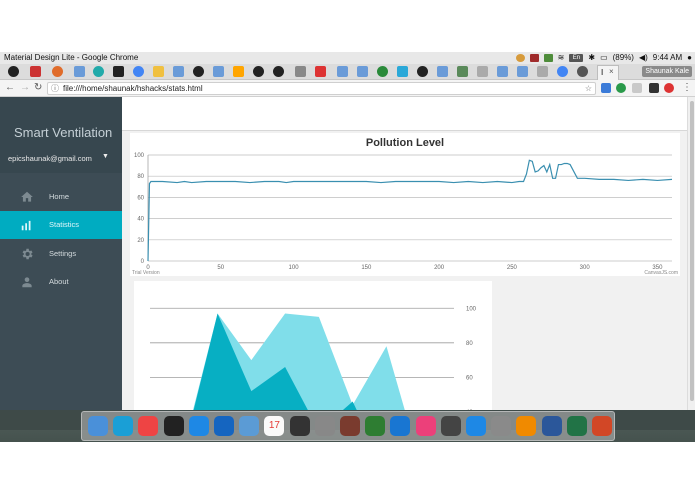  Describe the element at coordinates (576, 57) in the screenshot. I see `keyboard-layout: En` at that location.